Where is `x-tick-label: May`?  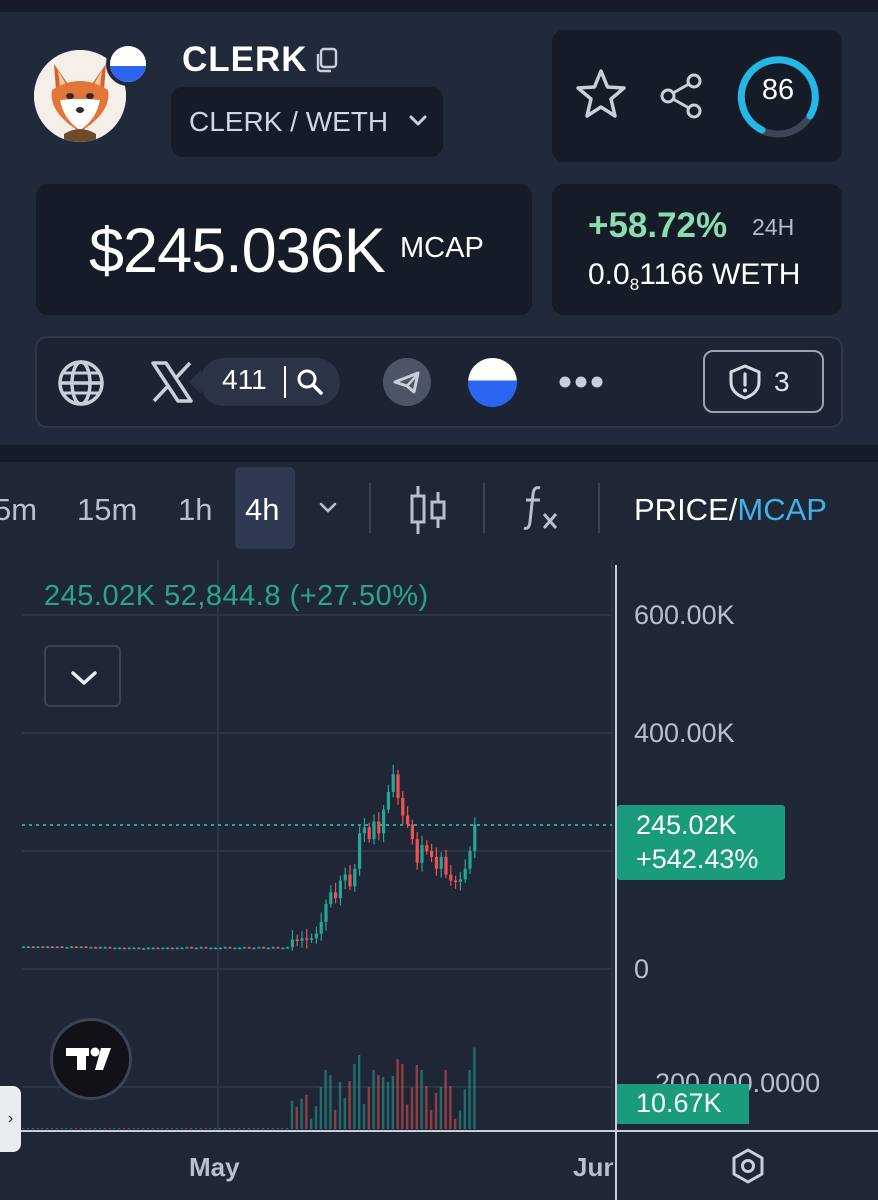 x-tick-label: May is located at coordinates (214, 1167).